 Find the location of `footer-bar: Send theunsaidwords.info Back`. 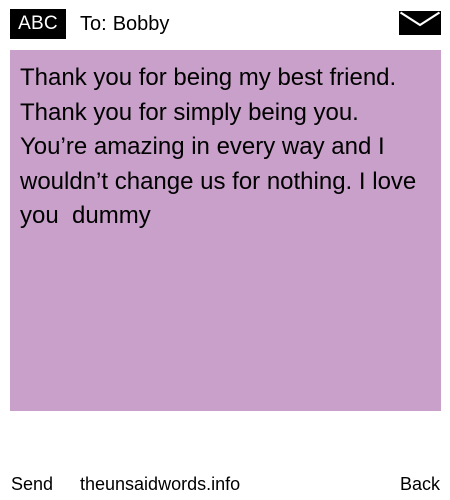

footer-bar: Send theunsaidwords.info Back is located at coordinates (225, 484).